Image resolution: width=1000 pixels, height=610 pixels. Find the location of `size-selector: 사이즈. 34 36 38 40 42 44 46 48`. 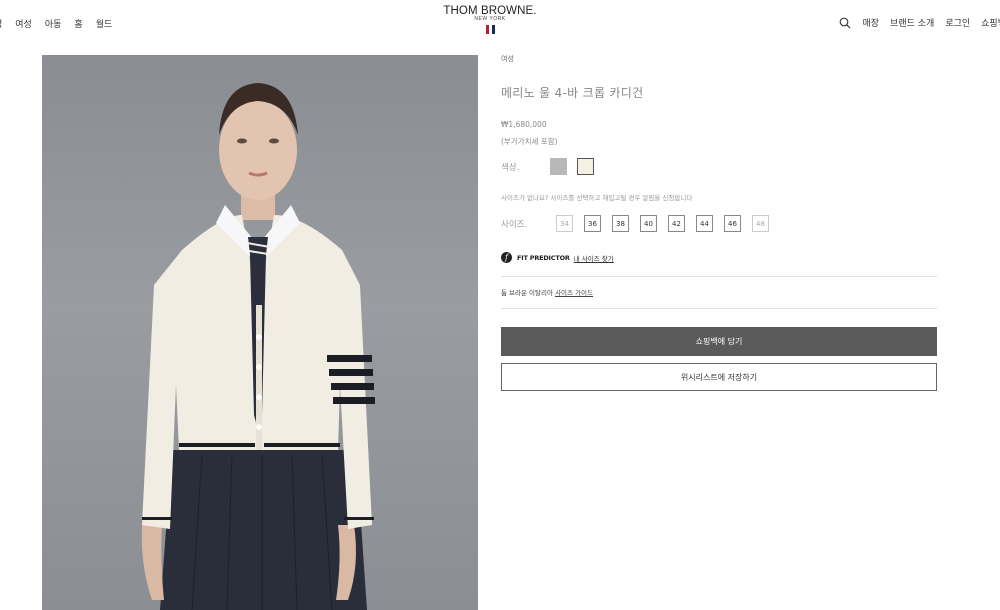

size-selector: 사이즈. 34 36 38 40 42 44 46 48 is located at coordinates (640, 223).